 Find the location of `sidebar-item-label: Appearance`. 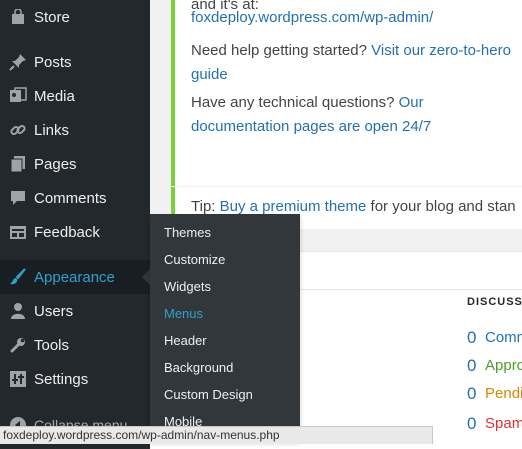

sidebar-item-label: Appearance is located at coordinates (74, 277).